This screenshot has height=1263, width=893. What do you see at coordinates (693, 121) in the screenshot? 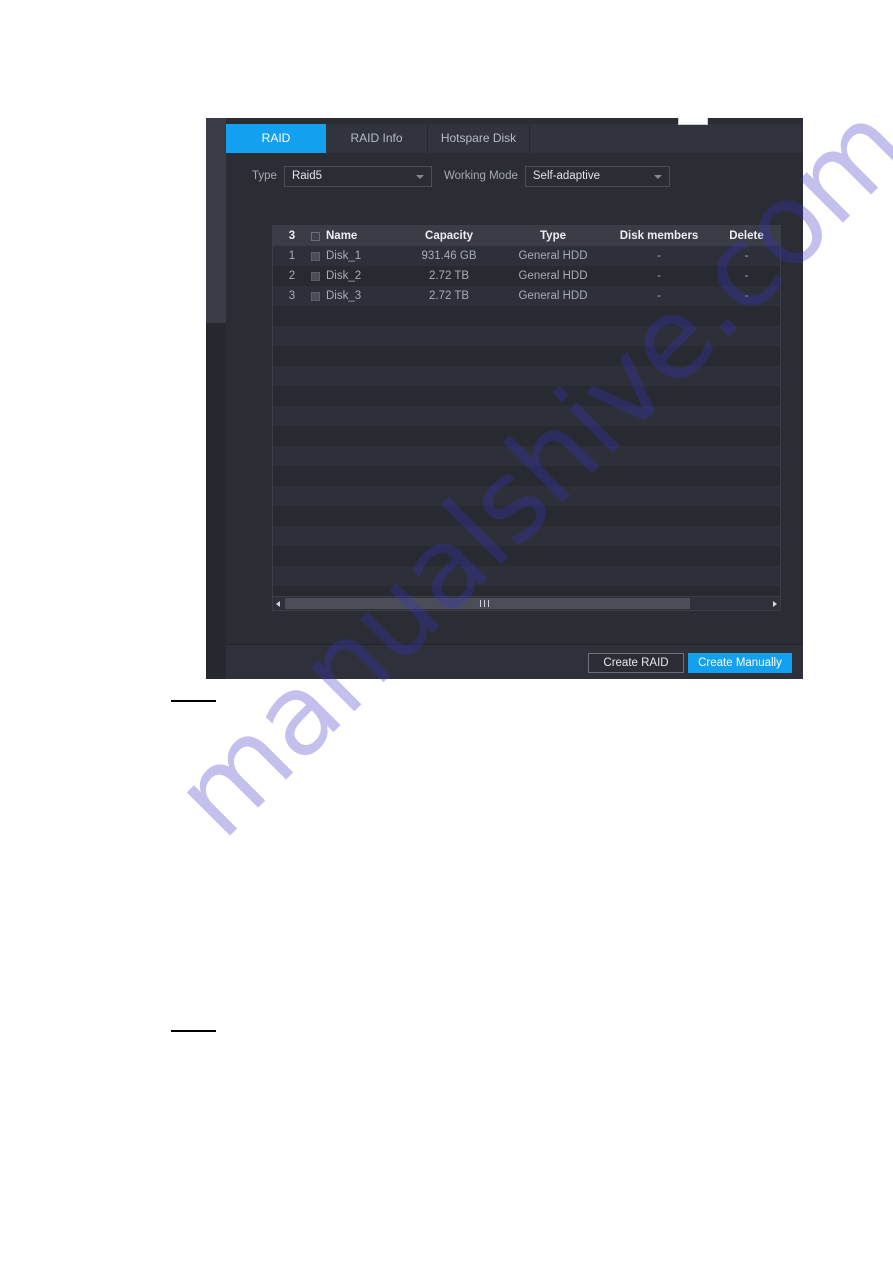
I see `window-control-button` at bounding box center [693, 121].